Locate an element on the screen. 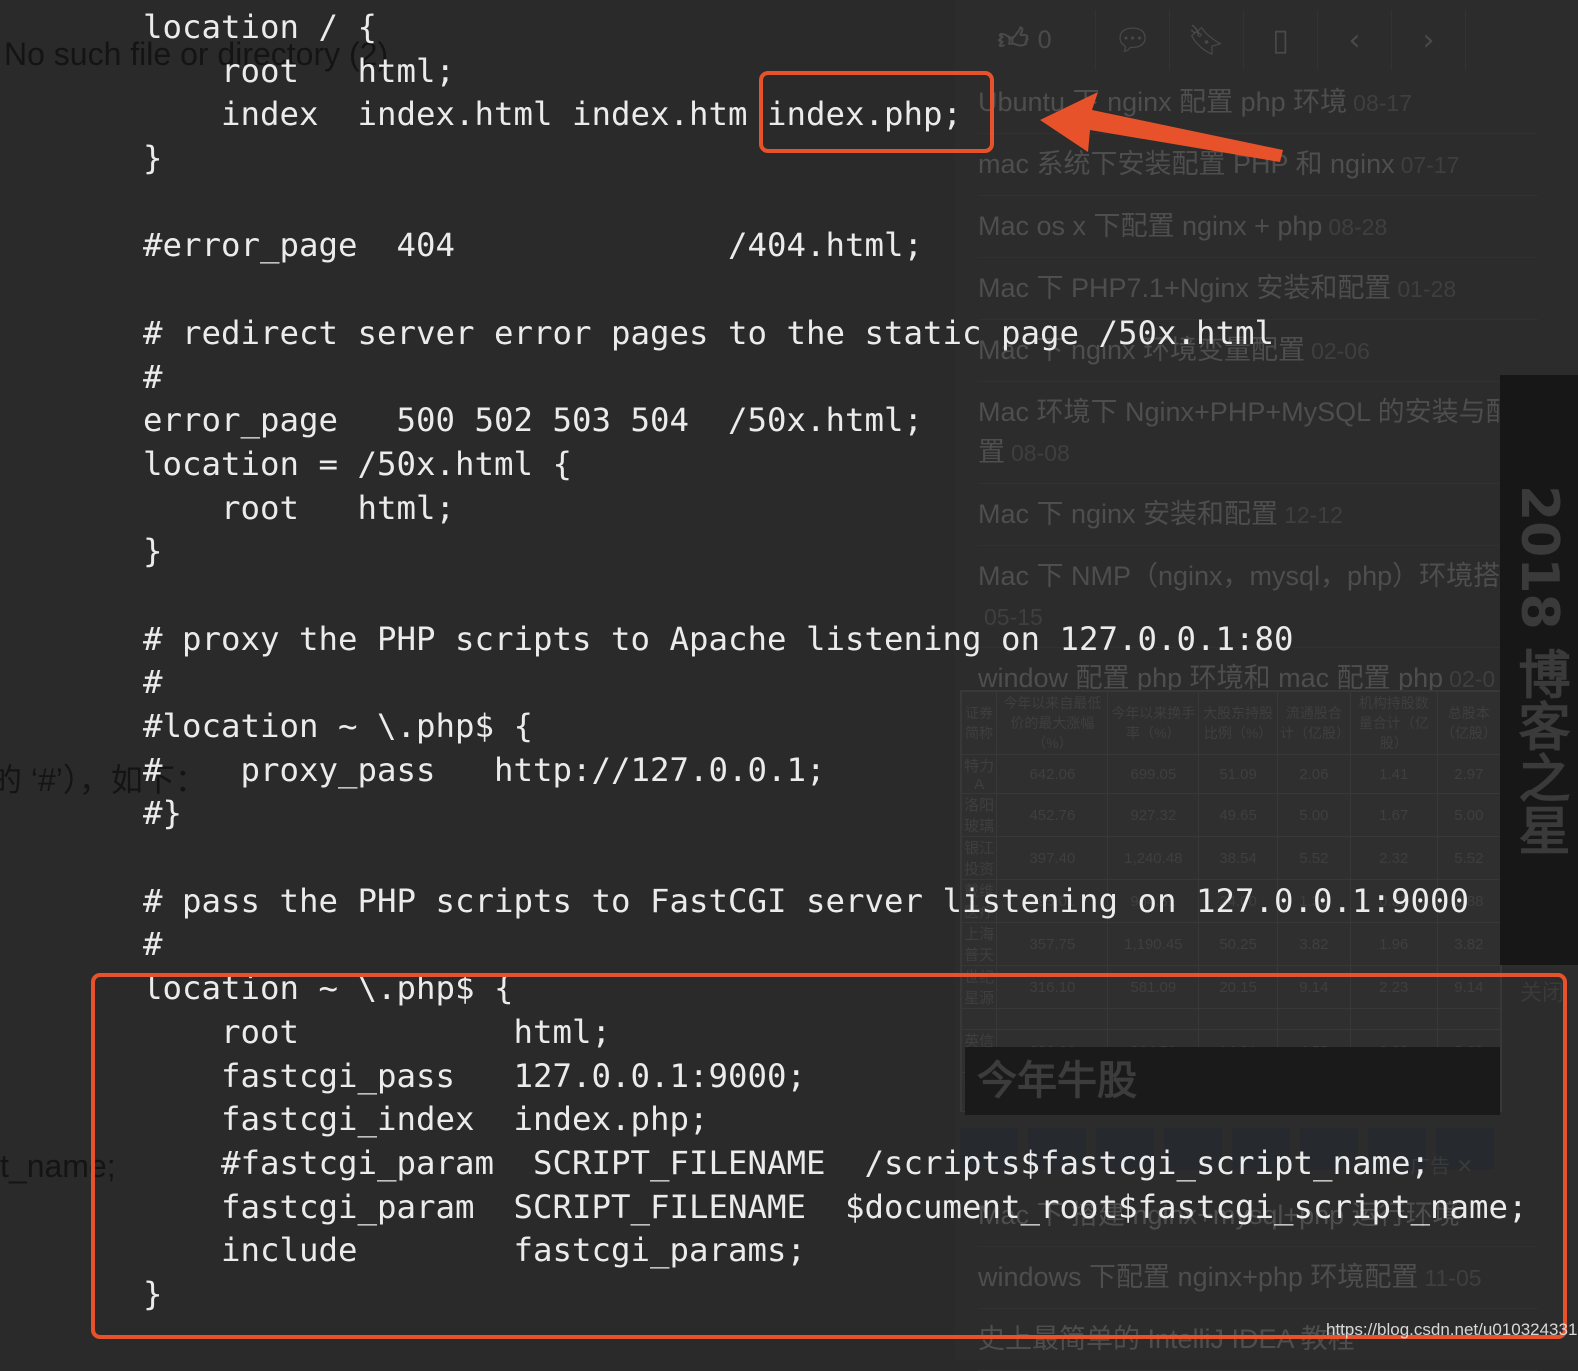 This screenshot has width=1578, height=1371. code-line: location / { is located at coordinates (260, 27).